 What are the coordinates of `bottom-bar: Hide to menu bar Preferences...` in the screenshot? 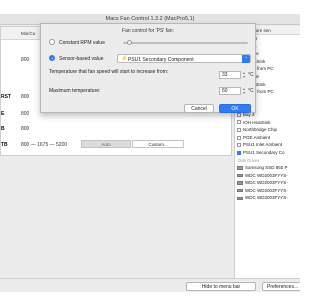 It's located at (150, 285).